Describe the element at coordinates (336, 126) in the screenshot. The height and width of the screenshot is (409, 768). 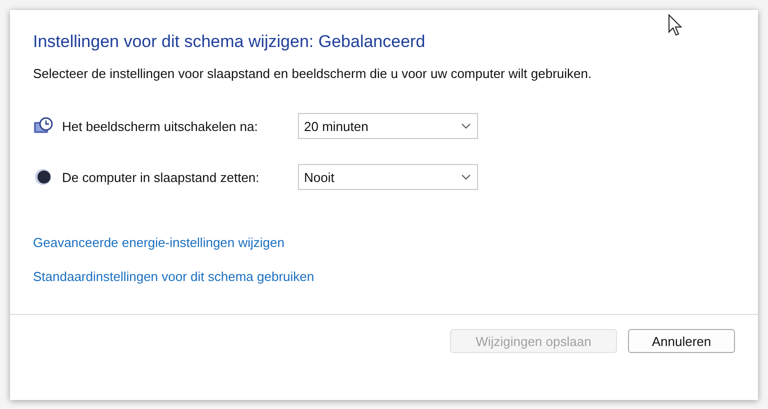
I see `dropdown-value: 20 minuten` at that location.